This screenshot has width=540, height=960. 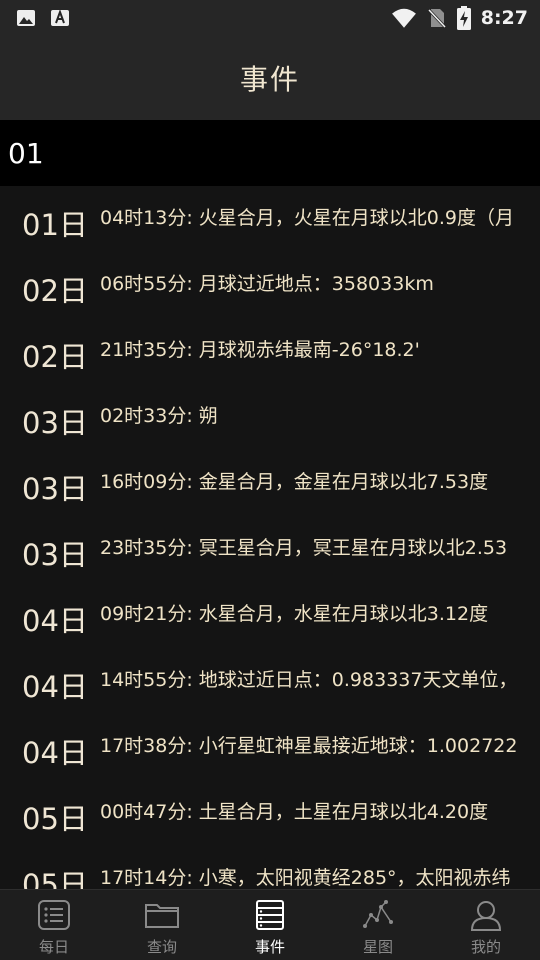 I want to click on month-label: 01, so click(x=26, y=153).